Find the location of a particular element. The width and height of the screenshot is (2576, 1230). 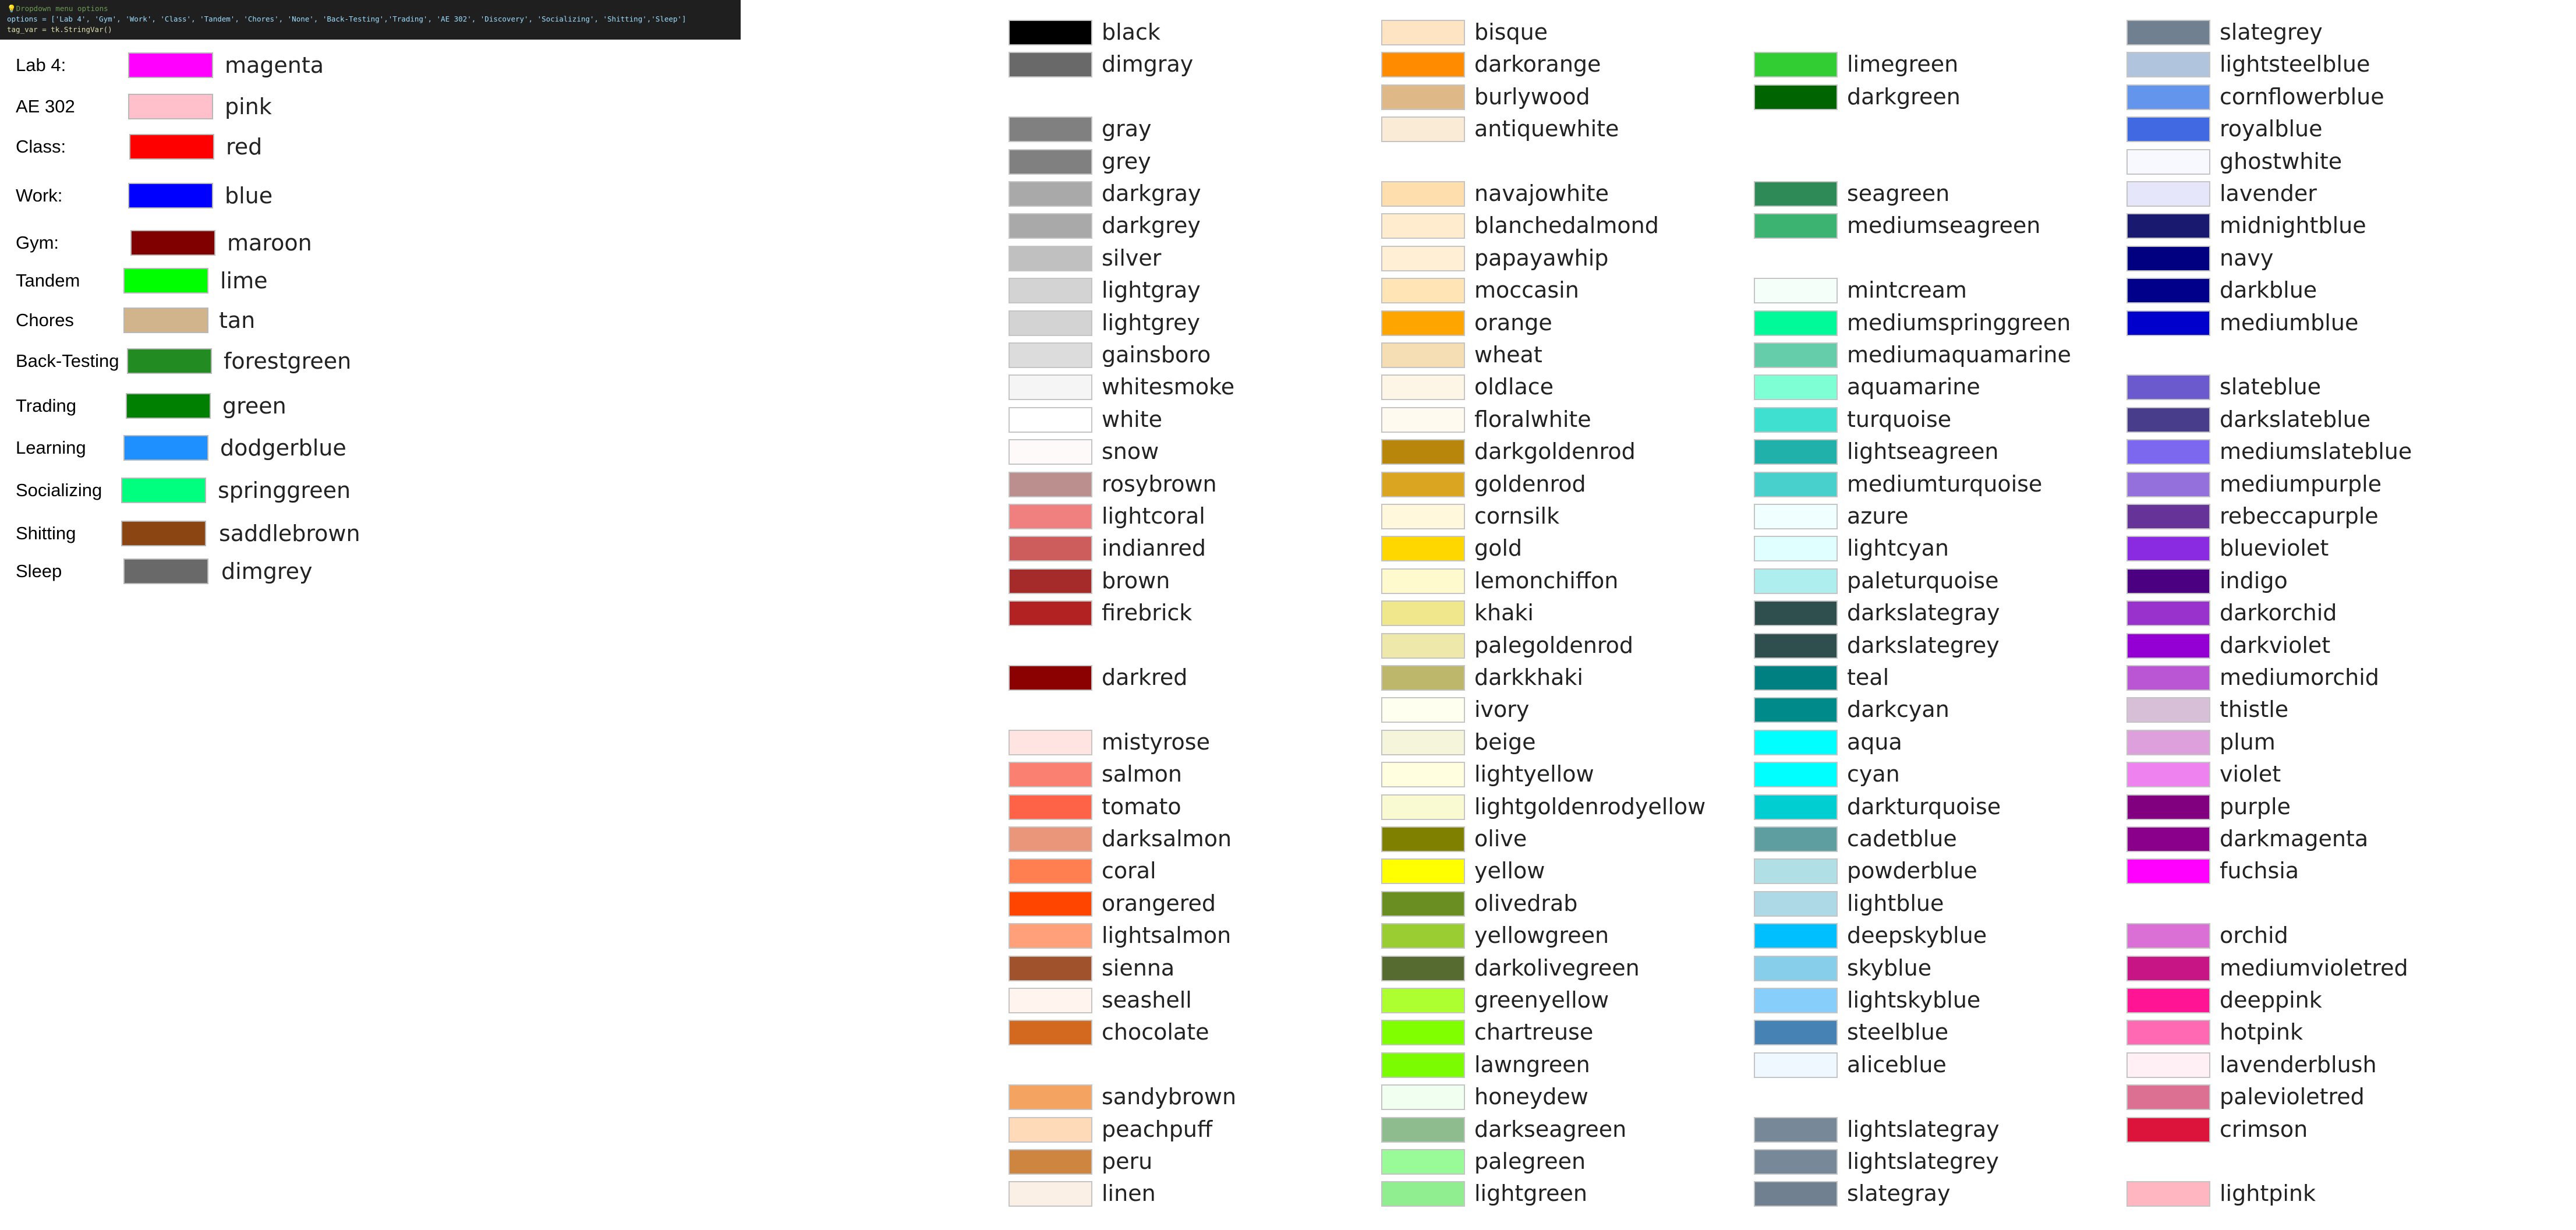

color-entry: lightskyblue is located at coordinates (1937, 1000).